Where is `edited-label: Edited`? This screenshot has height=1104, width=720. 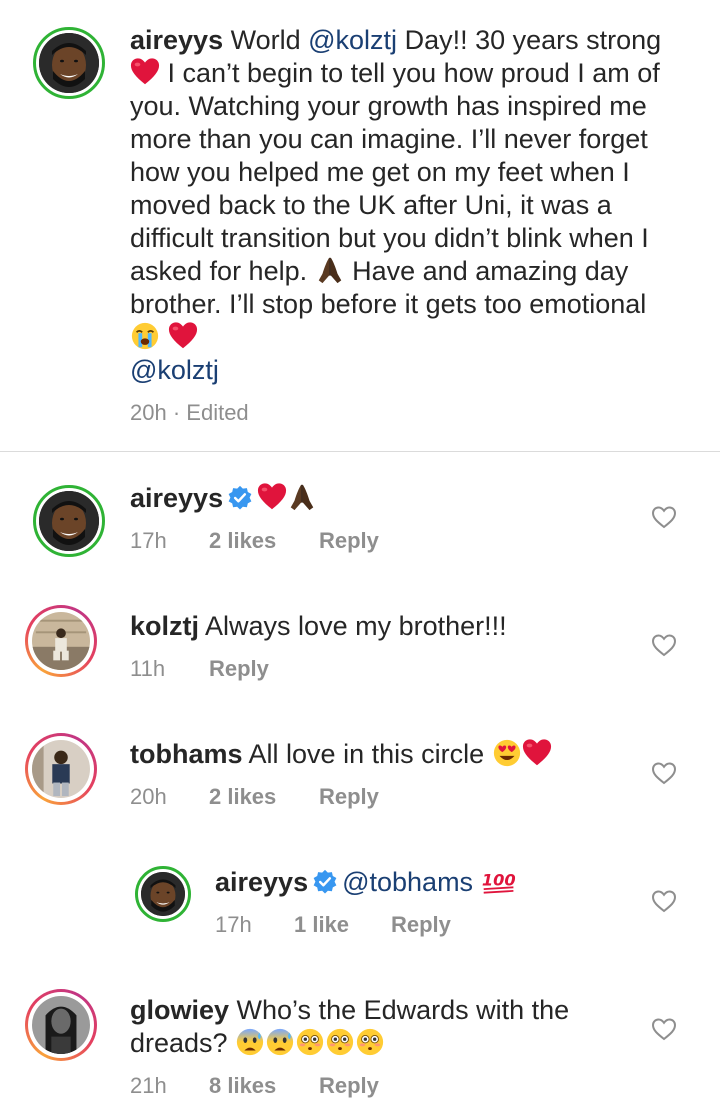
edited-label: Edited is located at coordinates (217, 412).